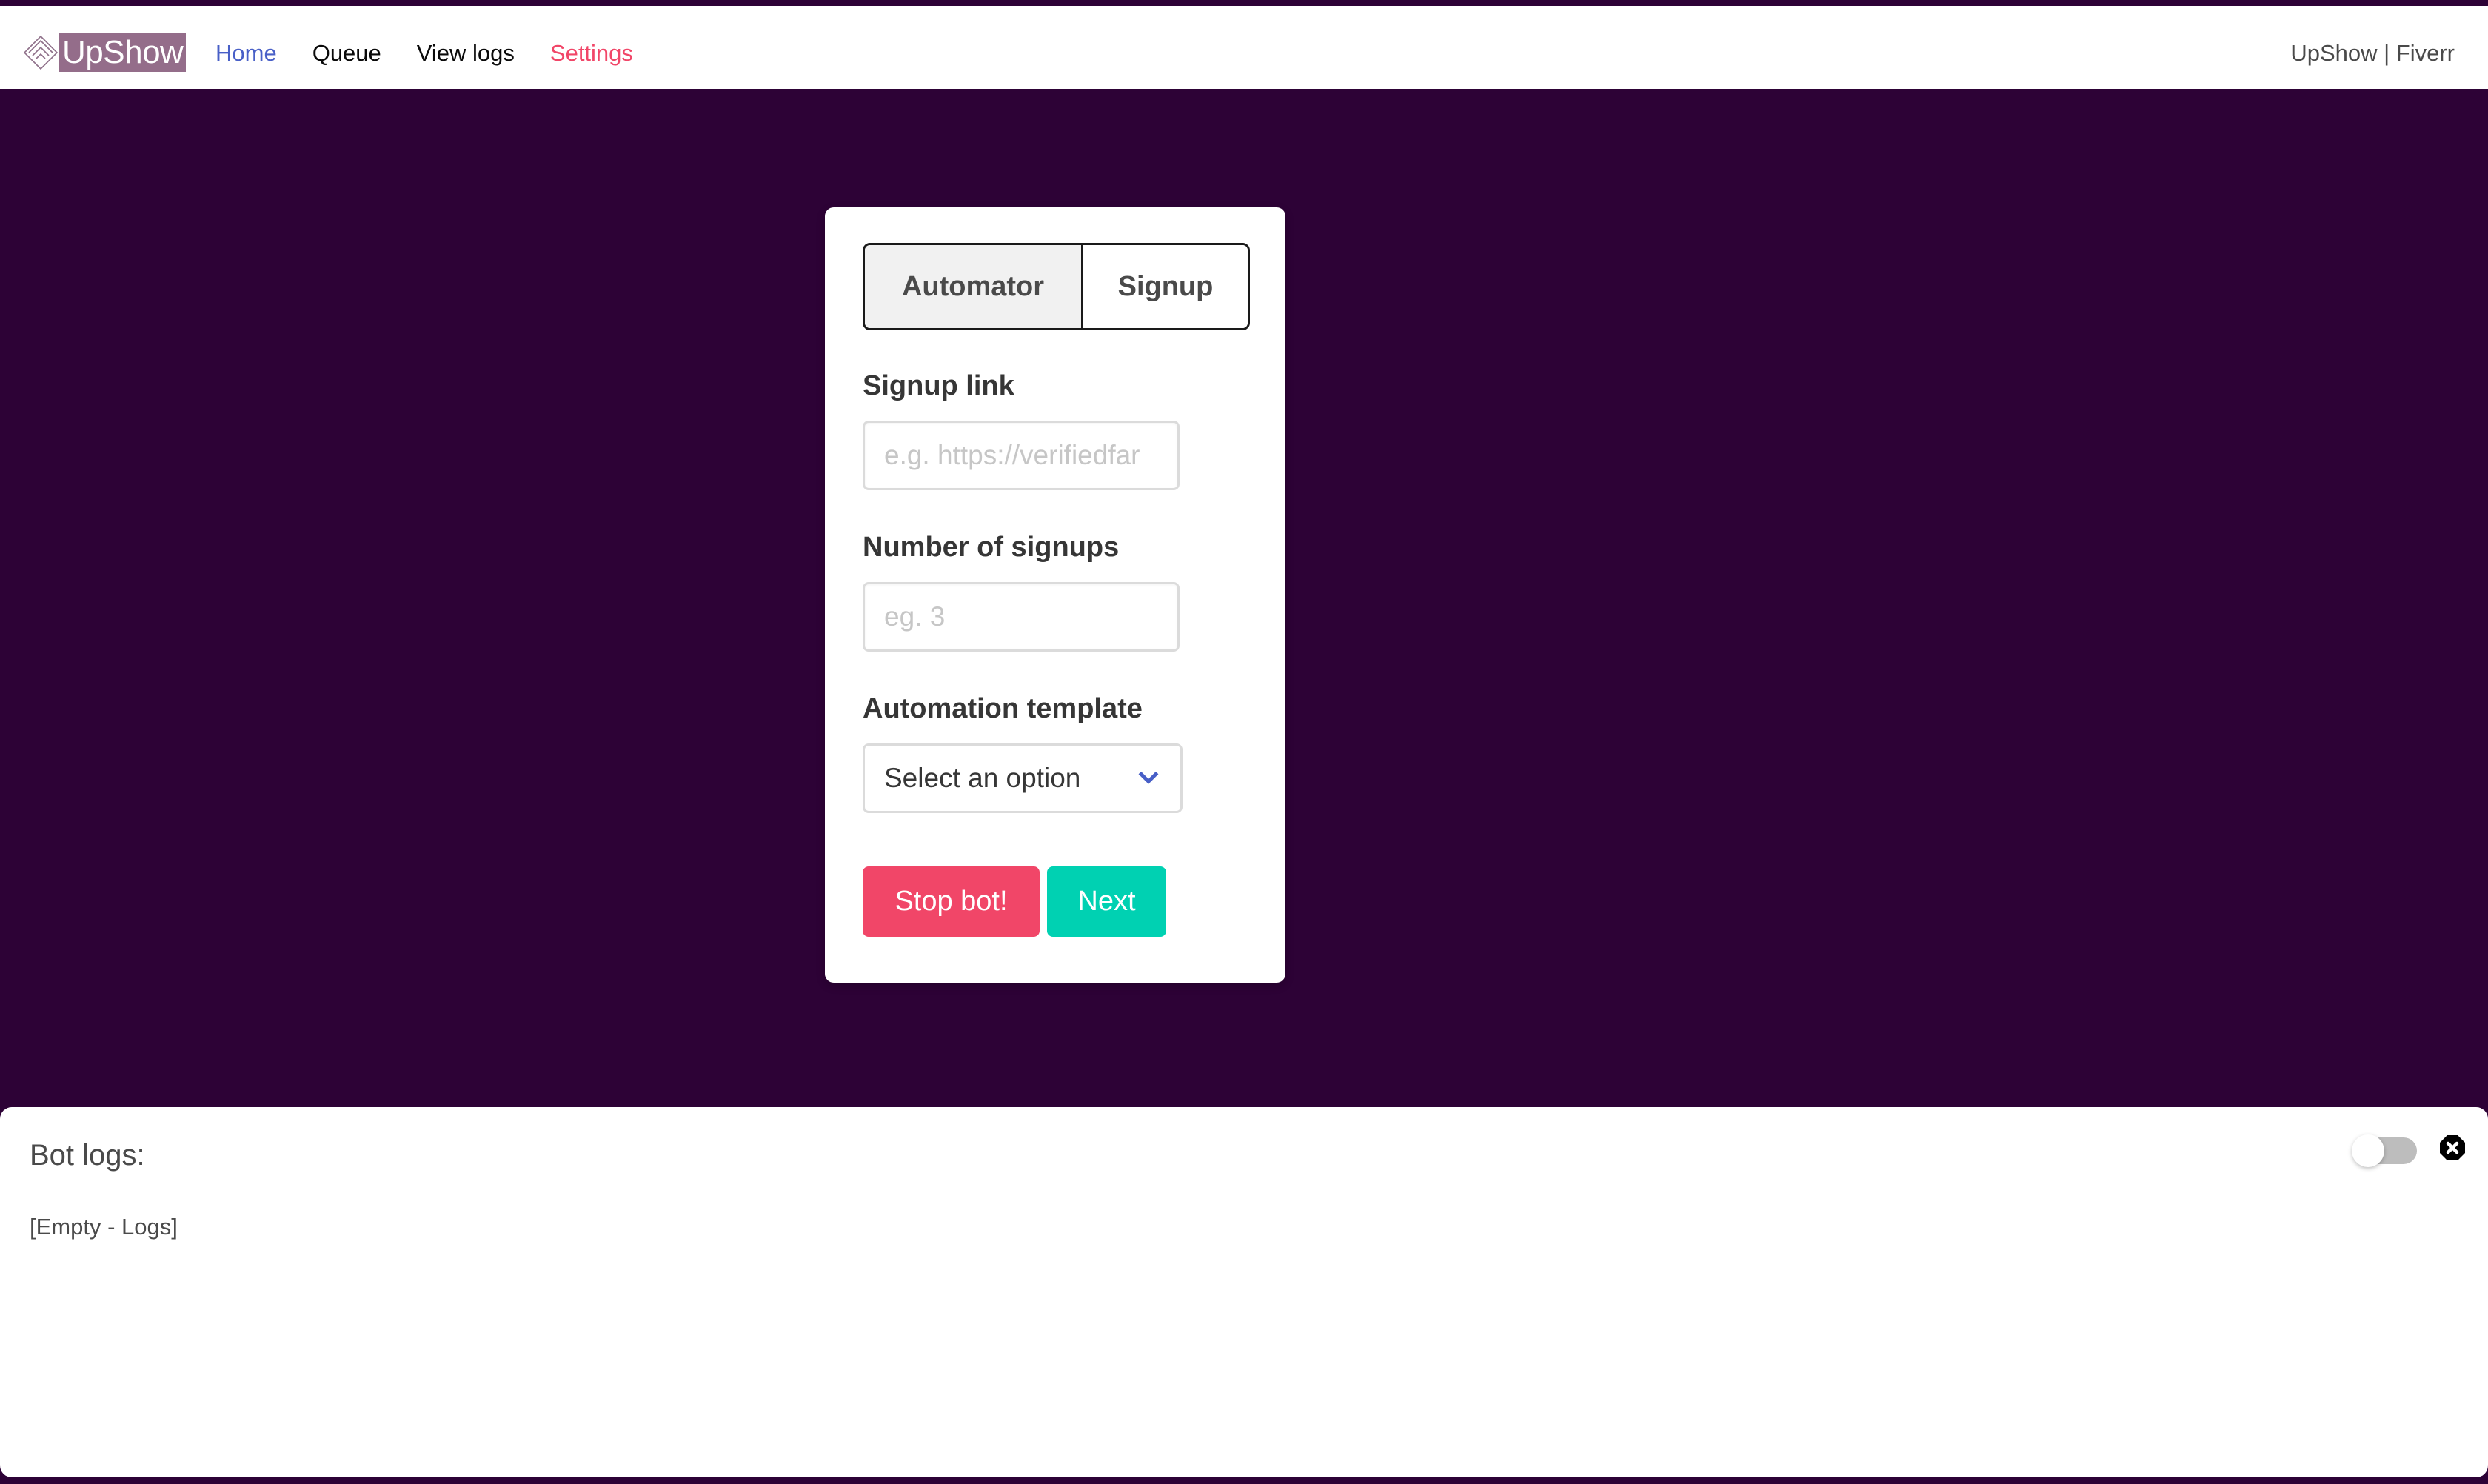  Describe the element at coordinates (983, 778) in the screenshot. I see `select-value: Select an option` at that location.